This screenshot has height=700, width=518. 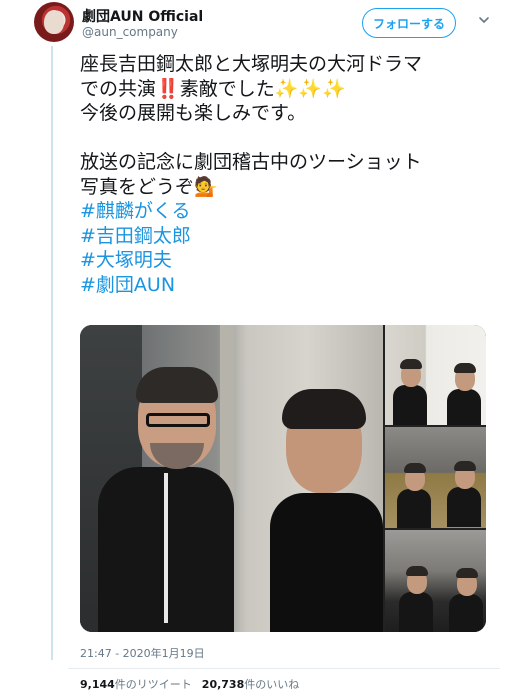 I want to click on hashtag-link: #劇団AUN, so click(x=290, y=285).